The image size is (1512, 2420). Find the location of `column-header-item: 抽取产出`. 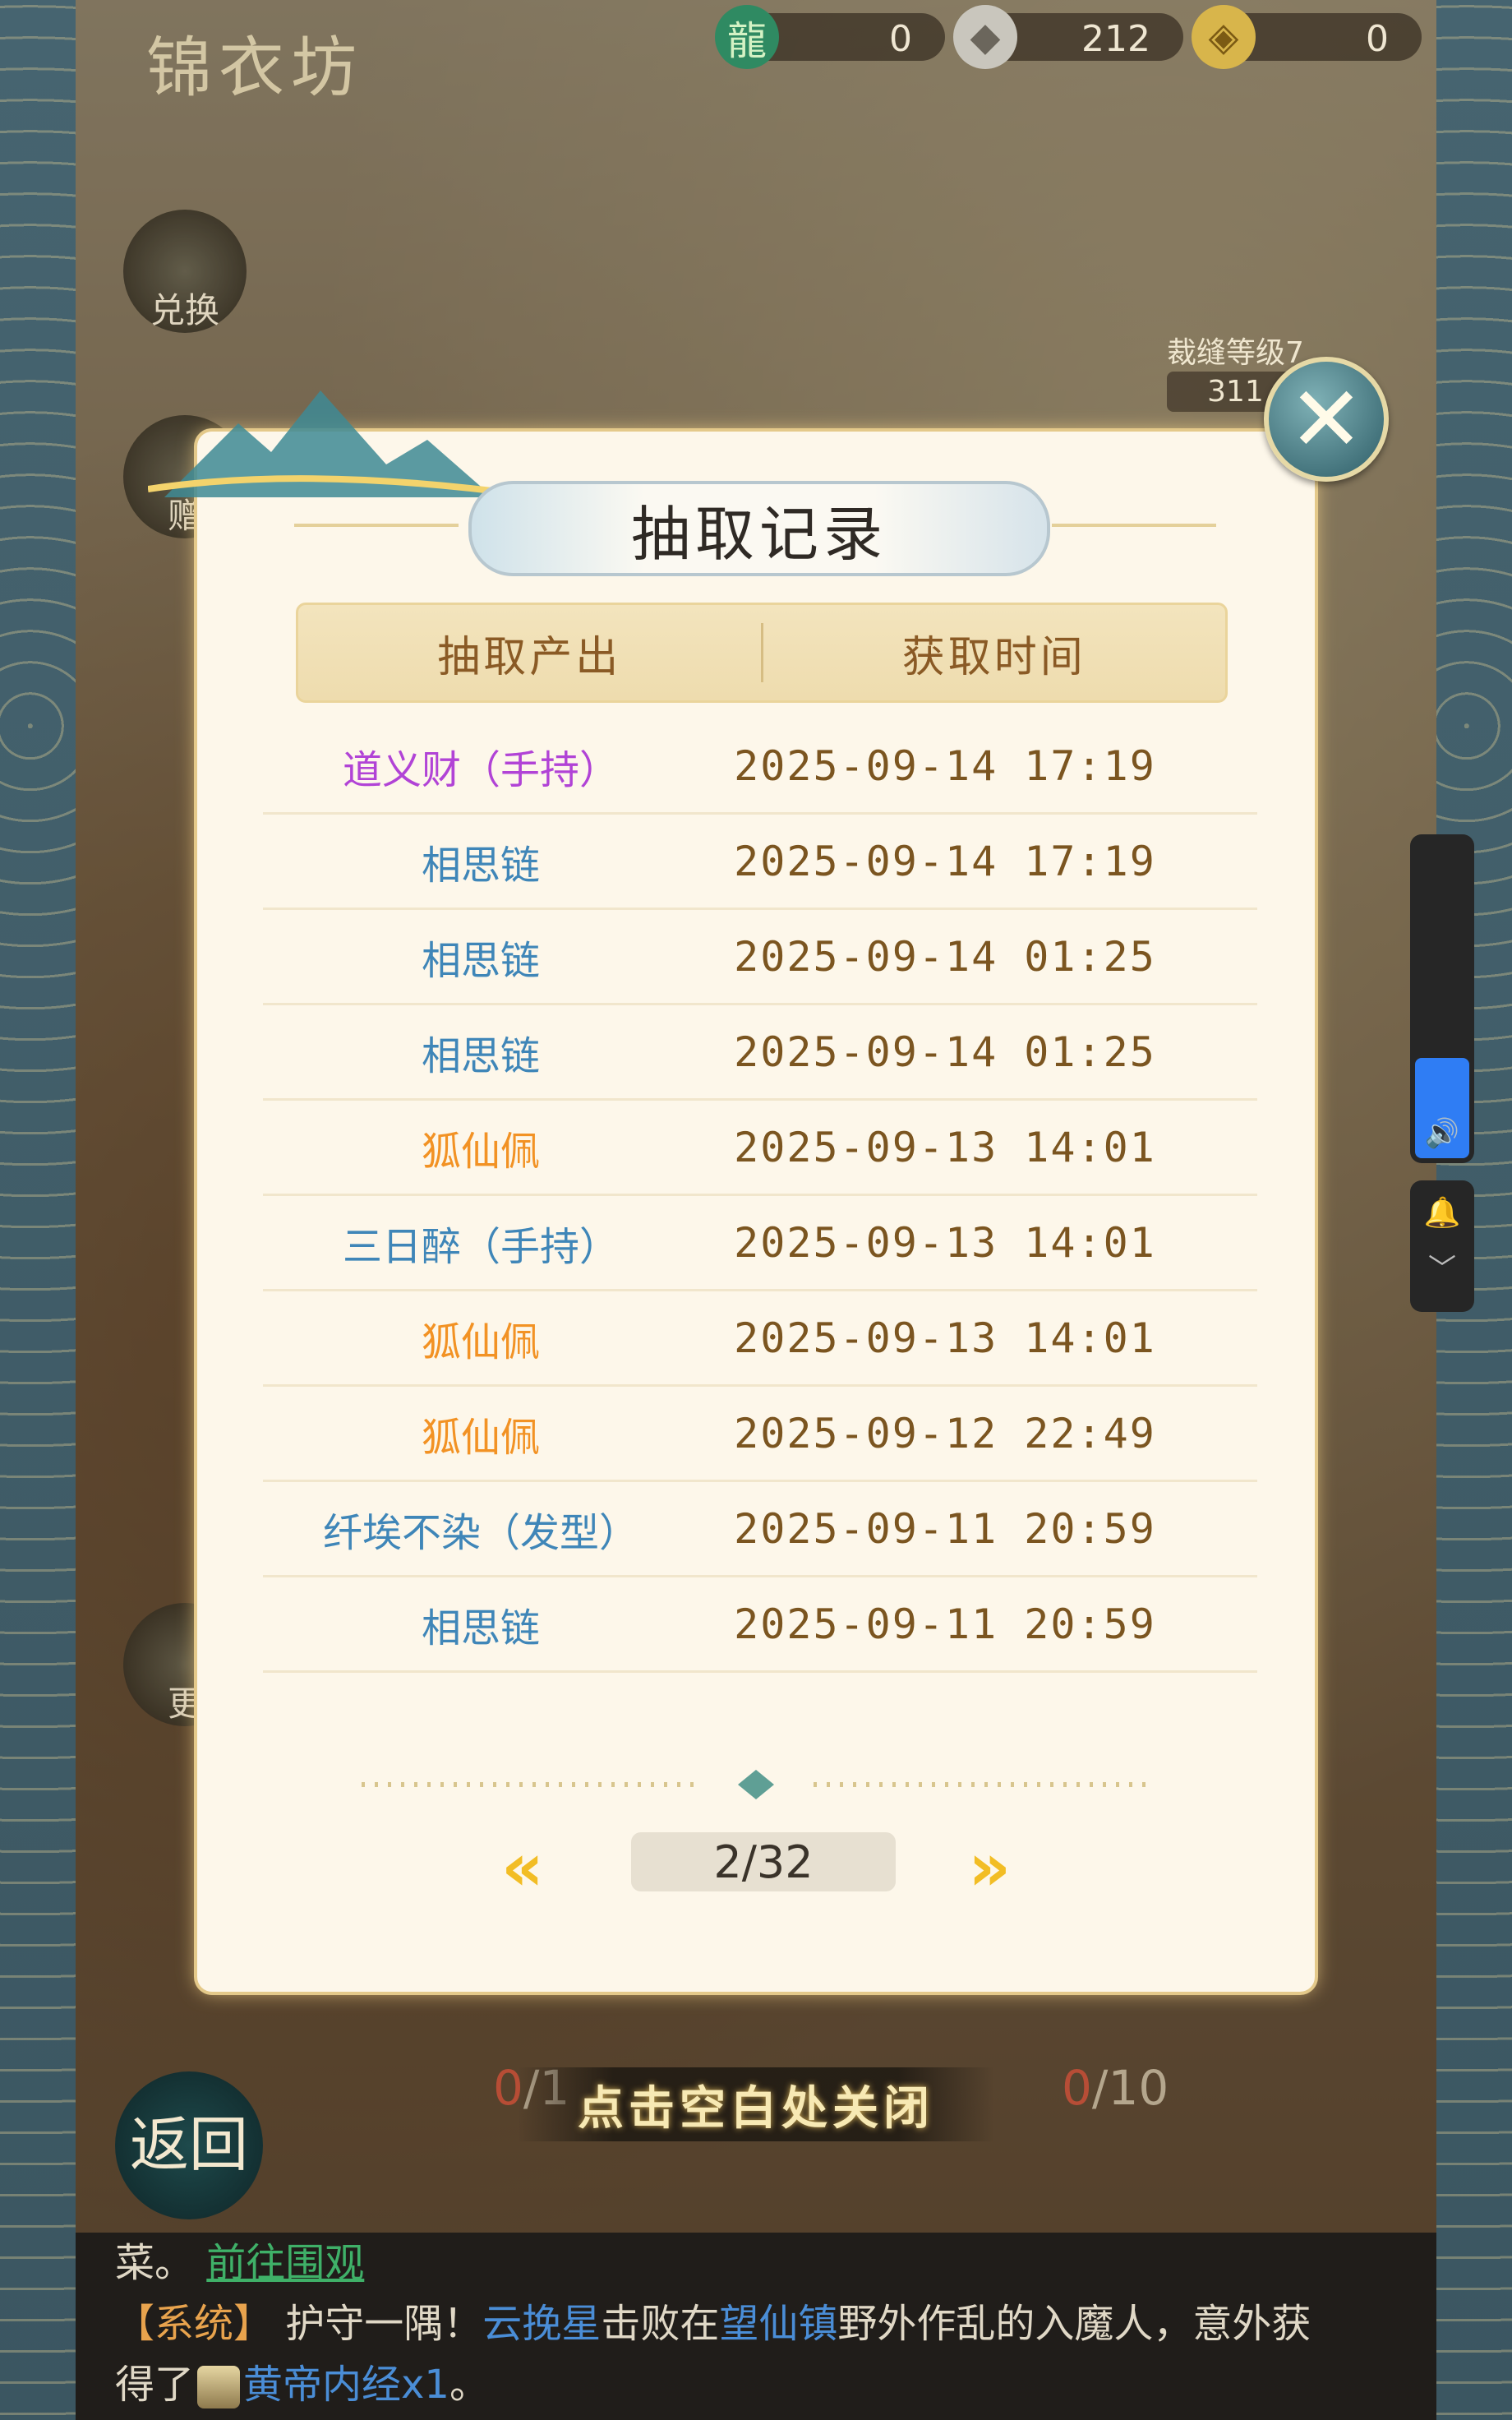

column-header-item: 抽取产出 is located at coordinates (529, 657).